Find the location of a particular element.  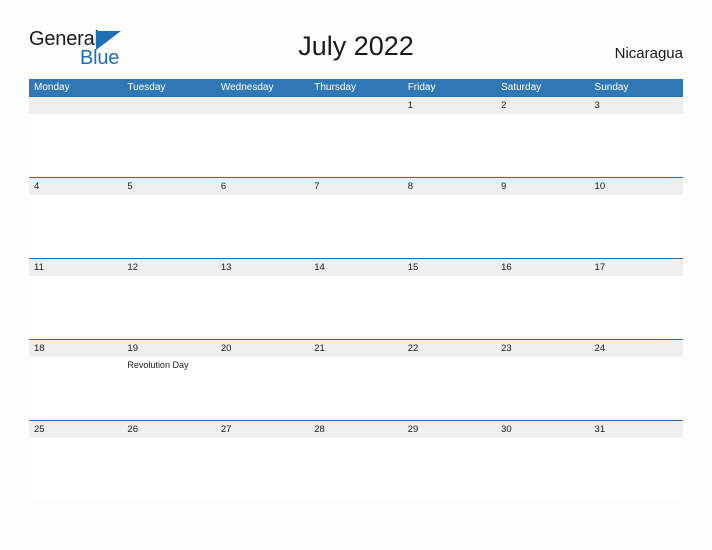

weekday-header-wednesday: Wednesday is located at coordinates (247, 87).